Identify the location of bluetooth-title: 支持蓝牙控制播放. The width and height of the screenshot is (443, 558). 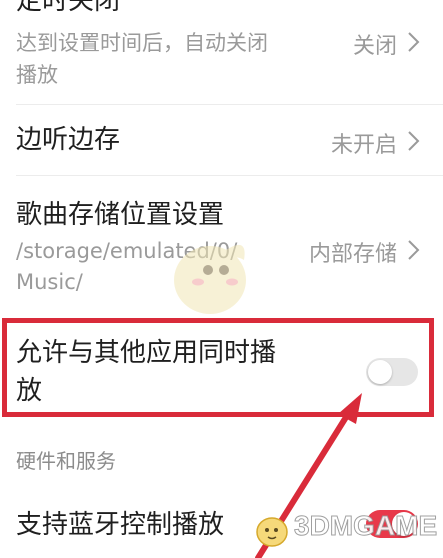
(120, 525).